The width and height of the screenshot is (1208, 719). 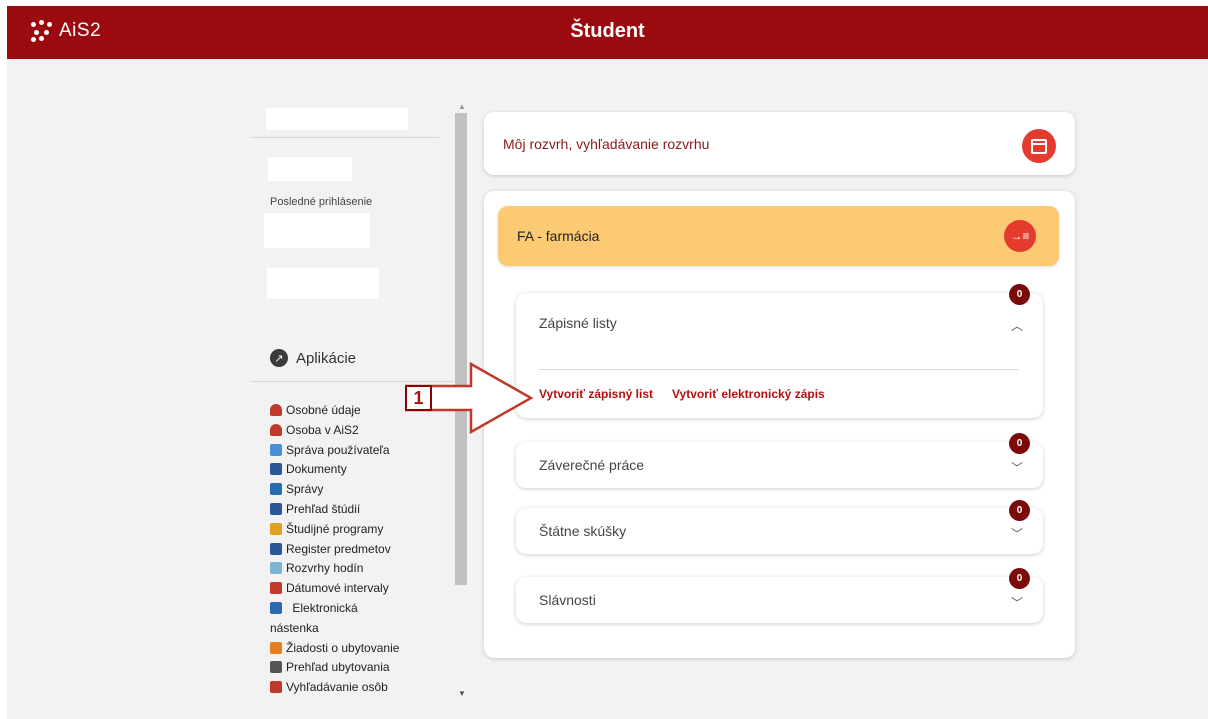 I want to click on app-item-register-predmetov: Register predmetov, so click(x=355, y=550).